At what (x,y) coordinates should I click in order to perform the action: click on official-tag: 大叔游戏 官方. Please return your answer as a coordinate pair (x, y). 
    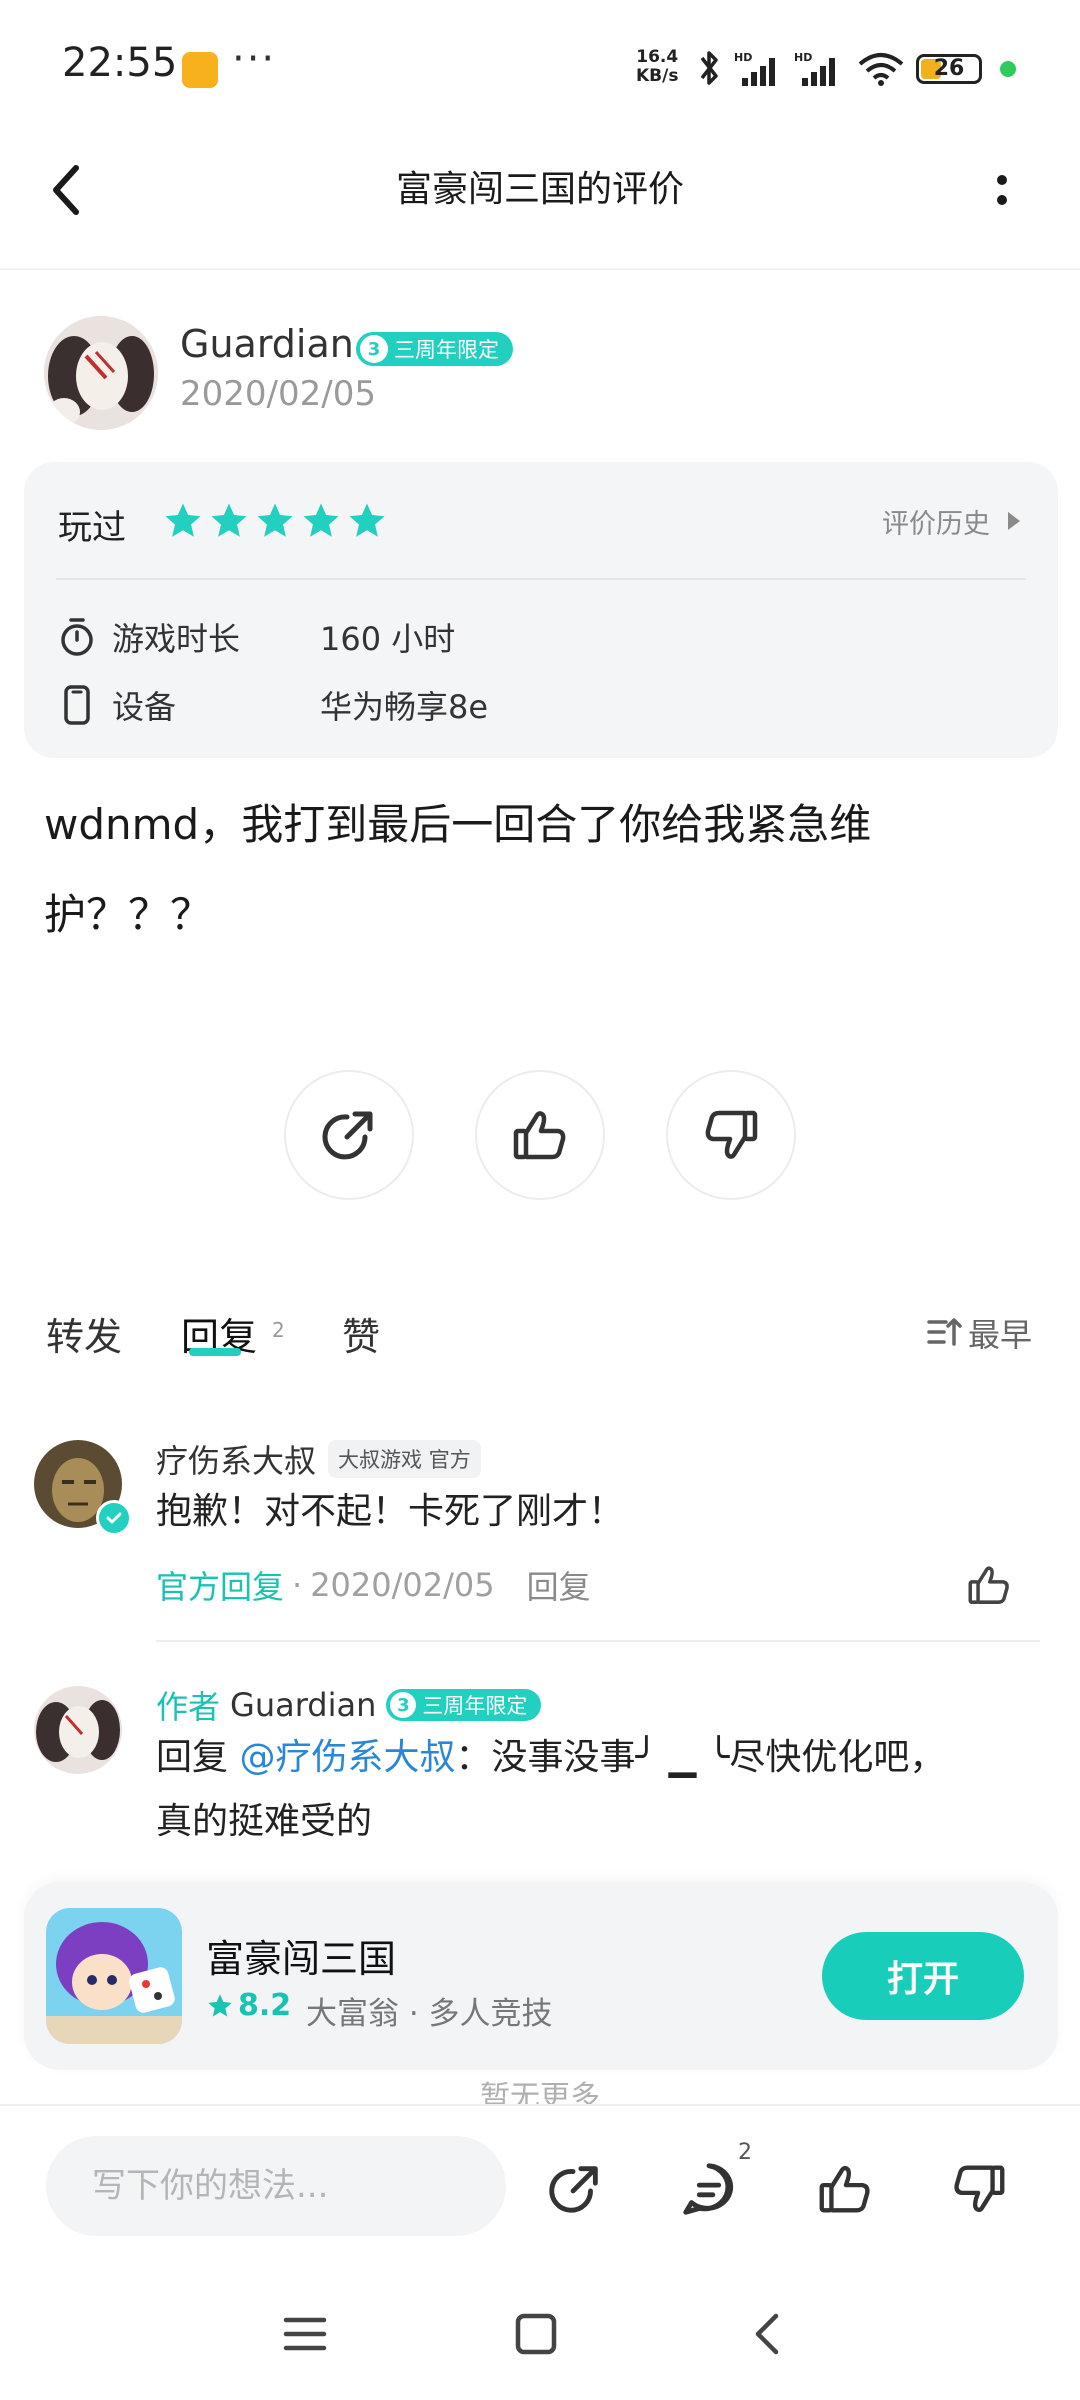
    Looking at the image, I should click on (404, 1459).